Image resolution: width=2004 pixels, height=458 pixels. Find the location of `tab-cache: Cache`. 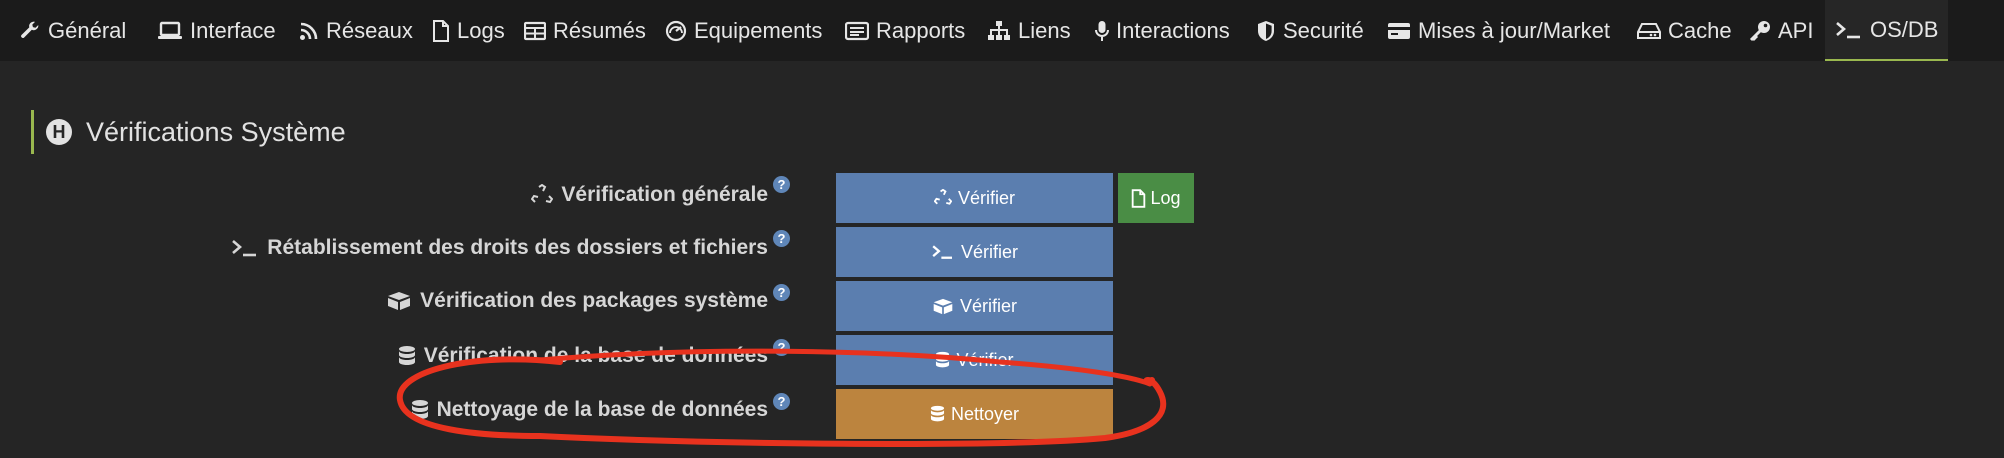

tab-cache: Cache is located at coordinates (1684, 30).